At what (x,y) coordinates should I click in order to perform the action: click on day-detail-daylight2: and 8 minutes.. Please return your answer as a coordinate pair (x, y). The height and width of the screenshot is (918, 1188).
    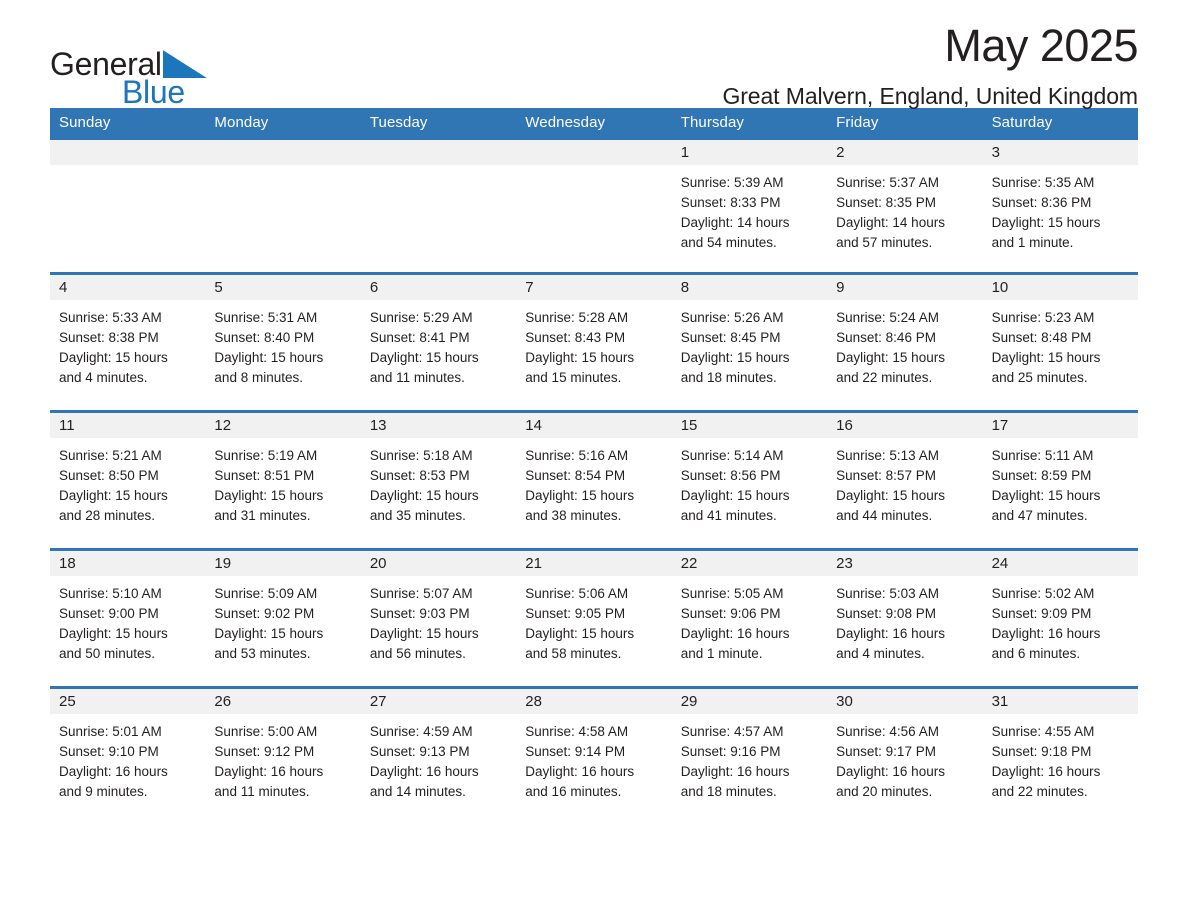
    Looking at the image, I should click on (258, 377).